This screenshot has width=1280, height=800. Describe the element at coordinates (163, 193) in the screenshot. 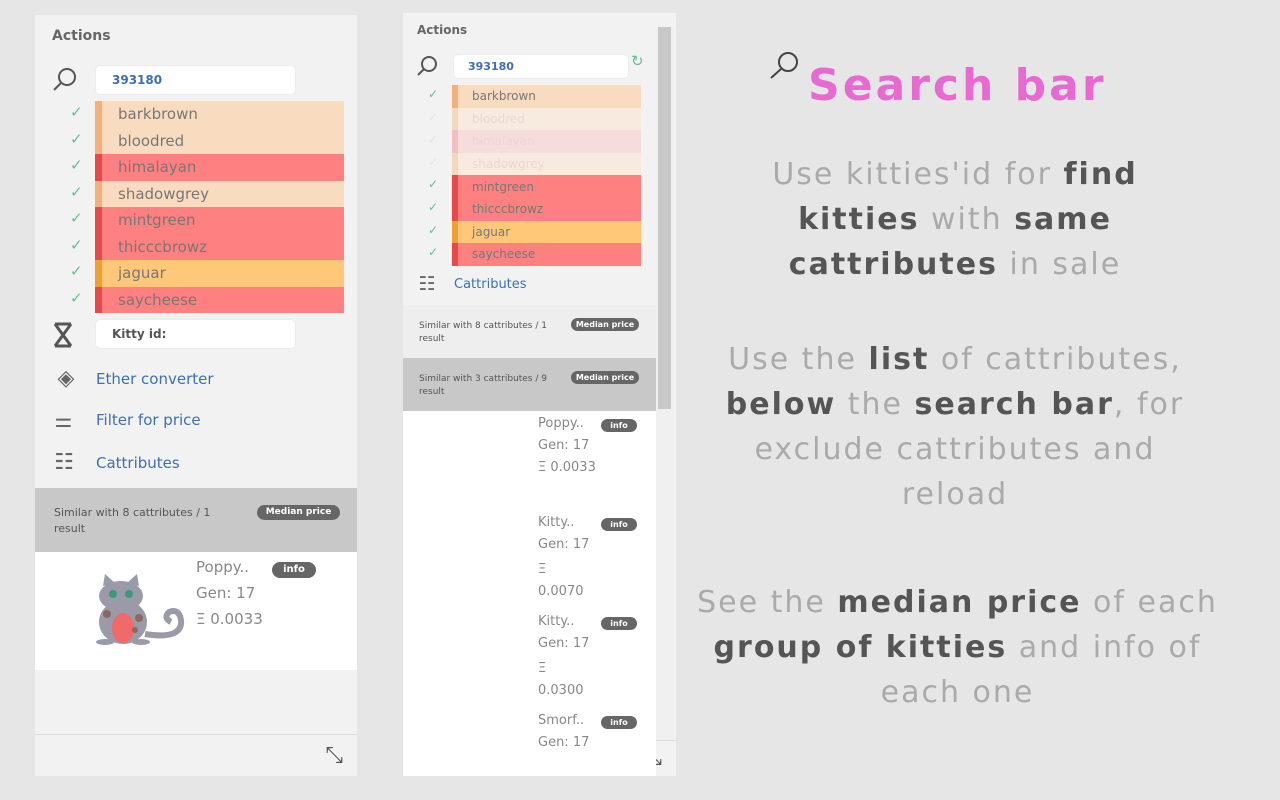

I see `attribute-label: shadowgrey` at that location.